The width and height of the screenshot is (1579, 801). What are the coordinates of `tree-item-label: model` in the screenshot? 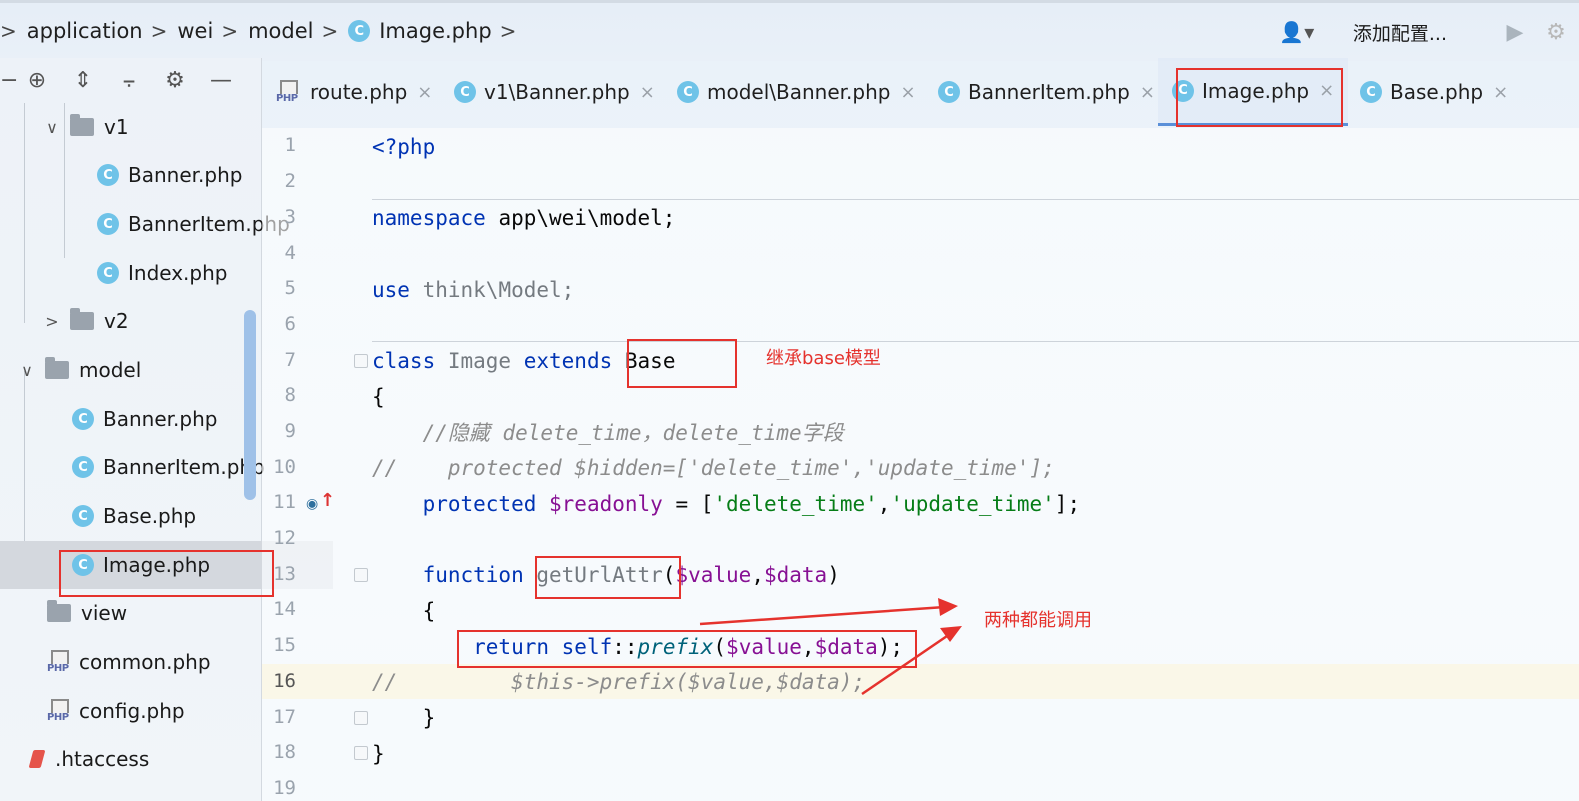 It's located at (110, 370).